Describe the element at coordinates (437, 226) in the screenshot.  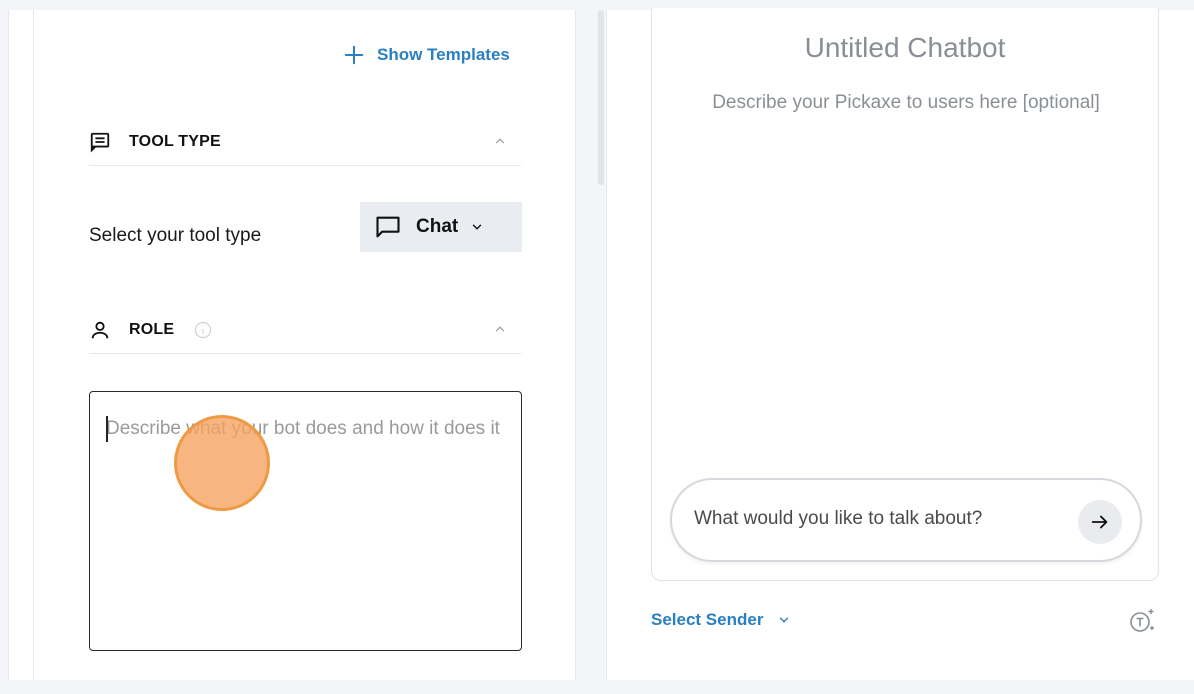
I see `tool-type-value: Chat` at that location.